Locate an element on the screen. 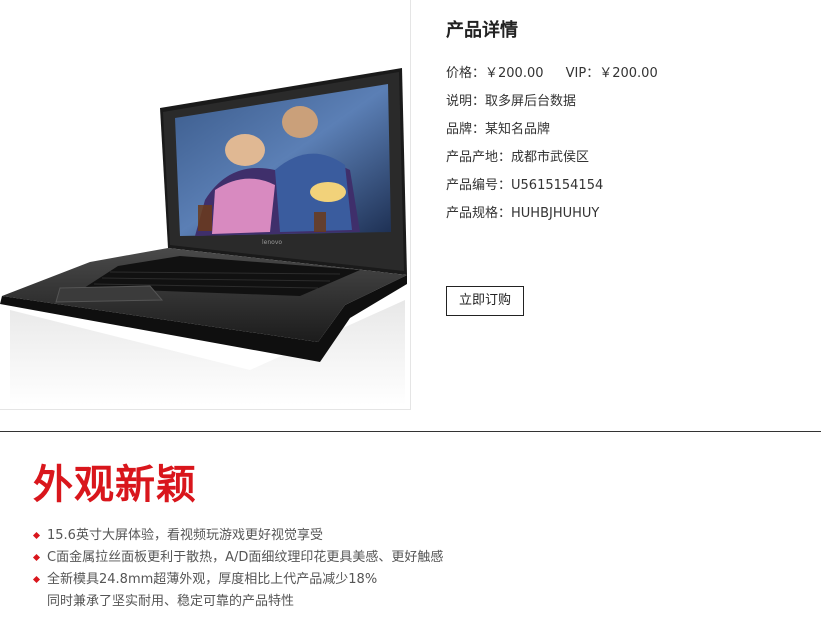  spec-label: 产品产地： is located at coordinates (479, 157).